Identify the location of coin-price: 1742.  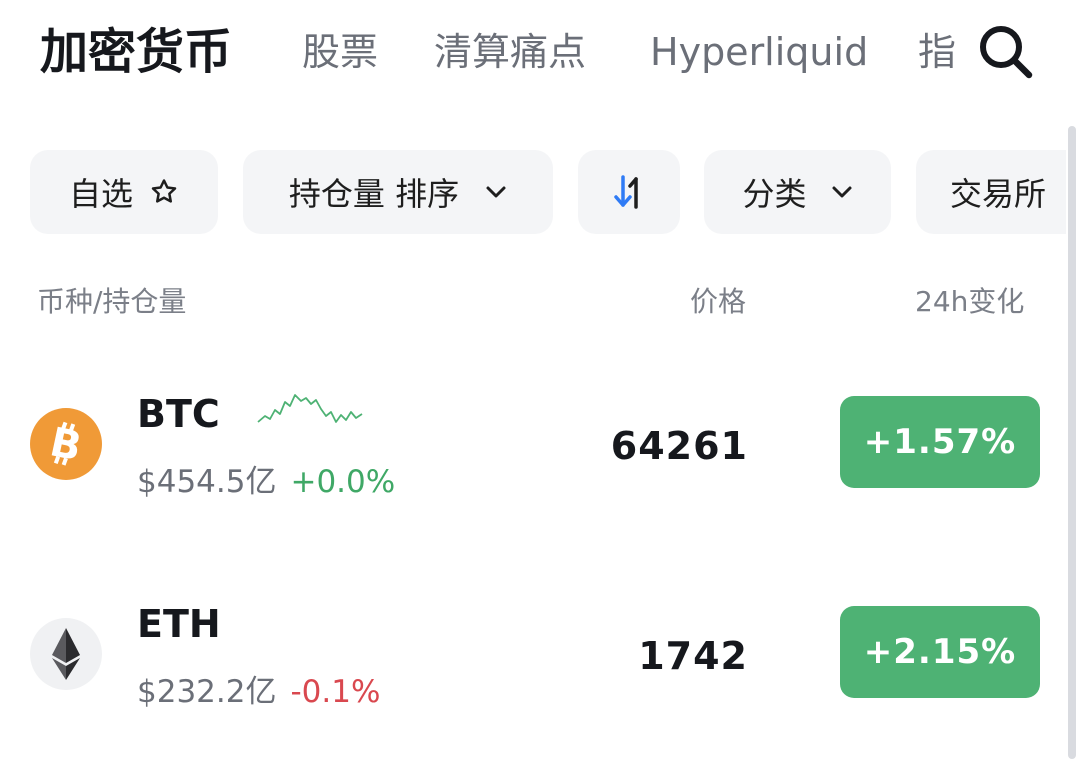
(693, 656).